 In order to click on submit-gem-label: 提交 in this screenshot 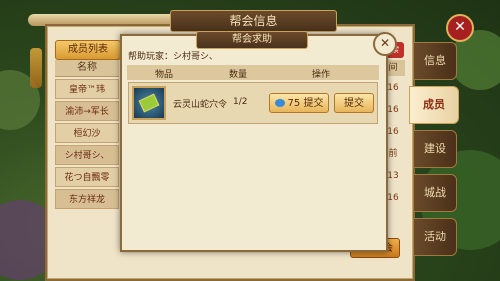, I will do `click(313, 103)`.